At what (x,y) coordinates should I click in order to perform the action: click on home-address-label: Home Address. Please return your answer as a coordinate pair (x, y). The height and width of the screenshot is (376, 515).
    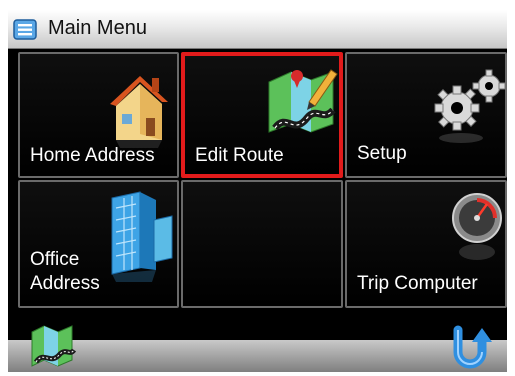
    Looking at the image, I should click on (92, 155).